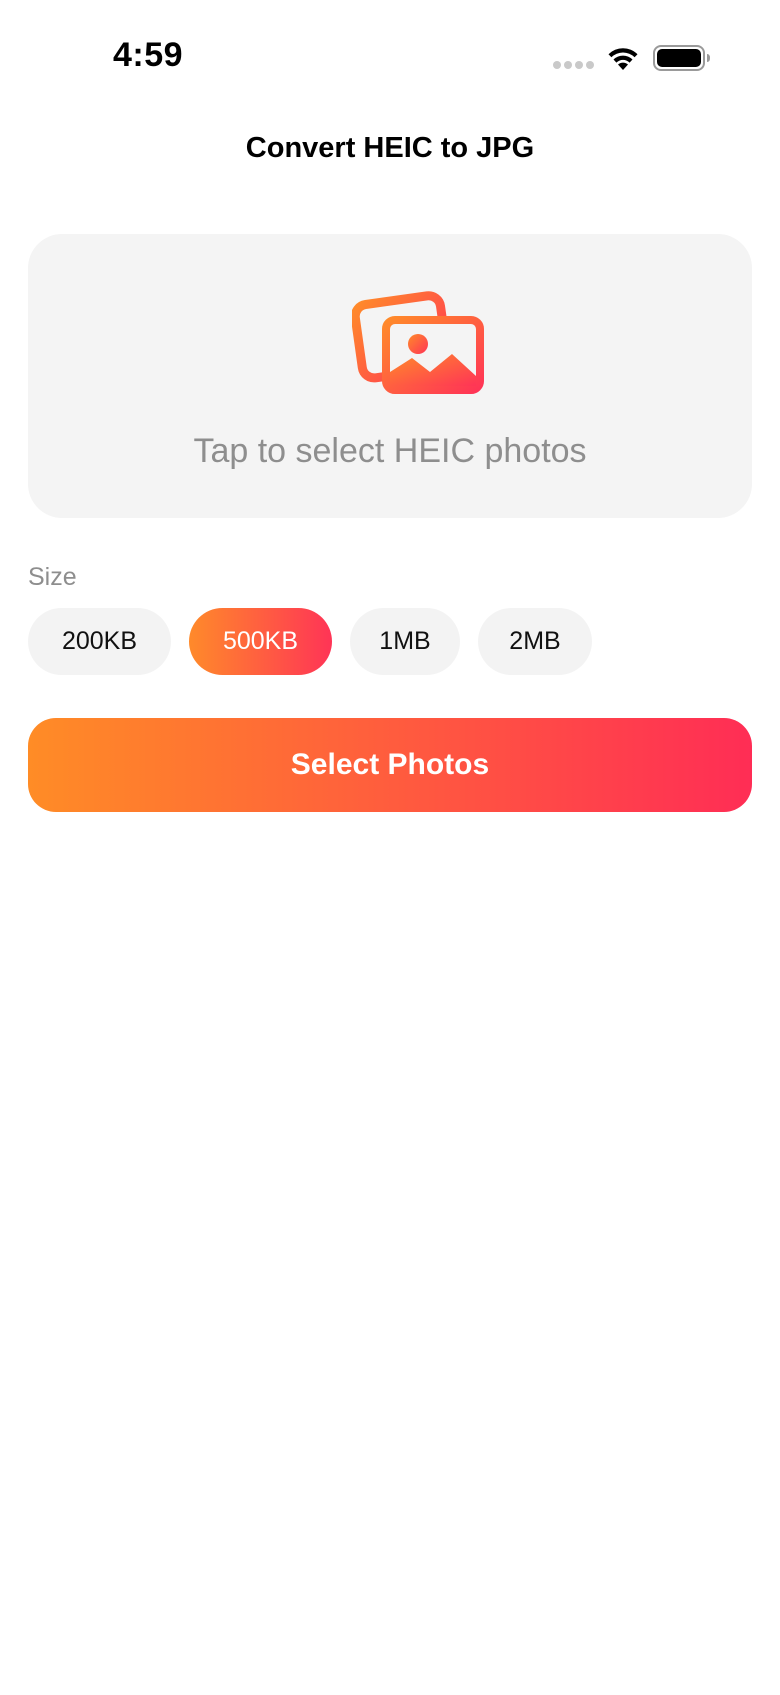 This screenshot has width=780, height=1695. What do you see at coordinates (390, 148) in the screenshot?
I see `page-title: Convert HEIC to JPG` at bounding box center [390, 148].